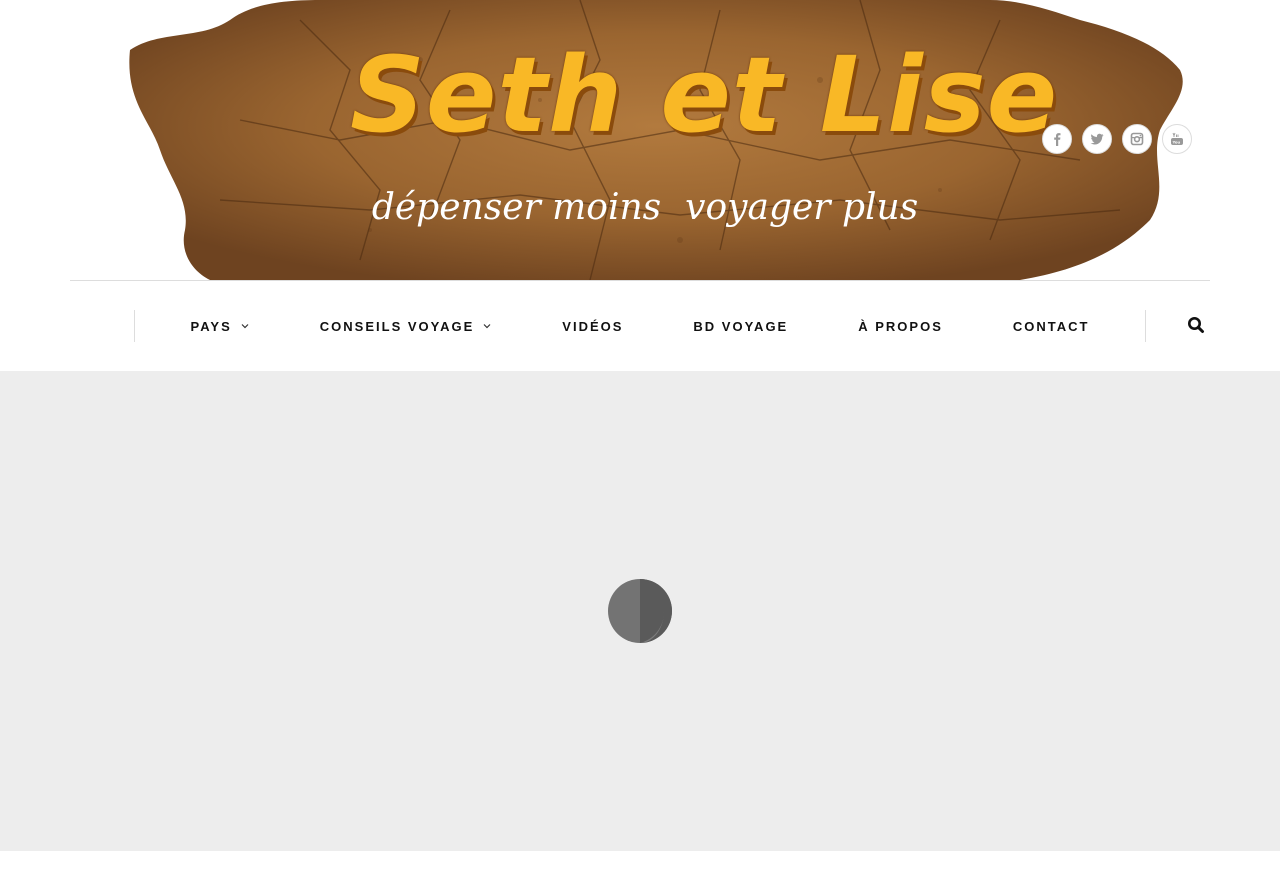  I want to click on facebook-link, so click(1057, 139).